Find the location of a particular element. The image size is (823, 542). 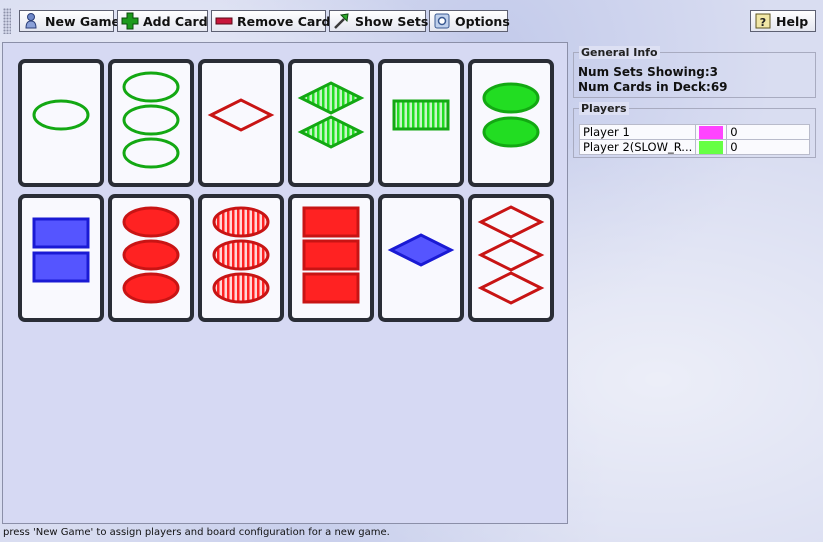

players-table: Player 1 0 Player 2(SLOW_R... 0 is located at coordinates (694, 139).